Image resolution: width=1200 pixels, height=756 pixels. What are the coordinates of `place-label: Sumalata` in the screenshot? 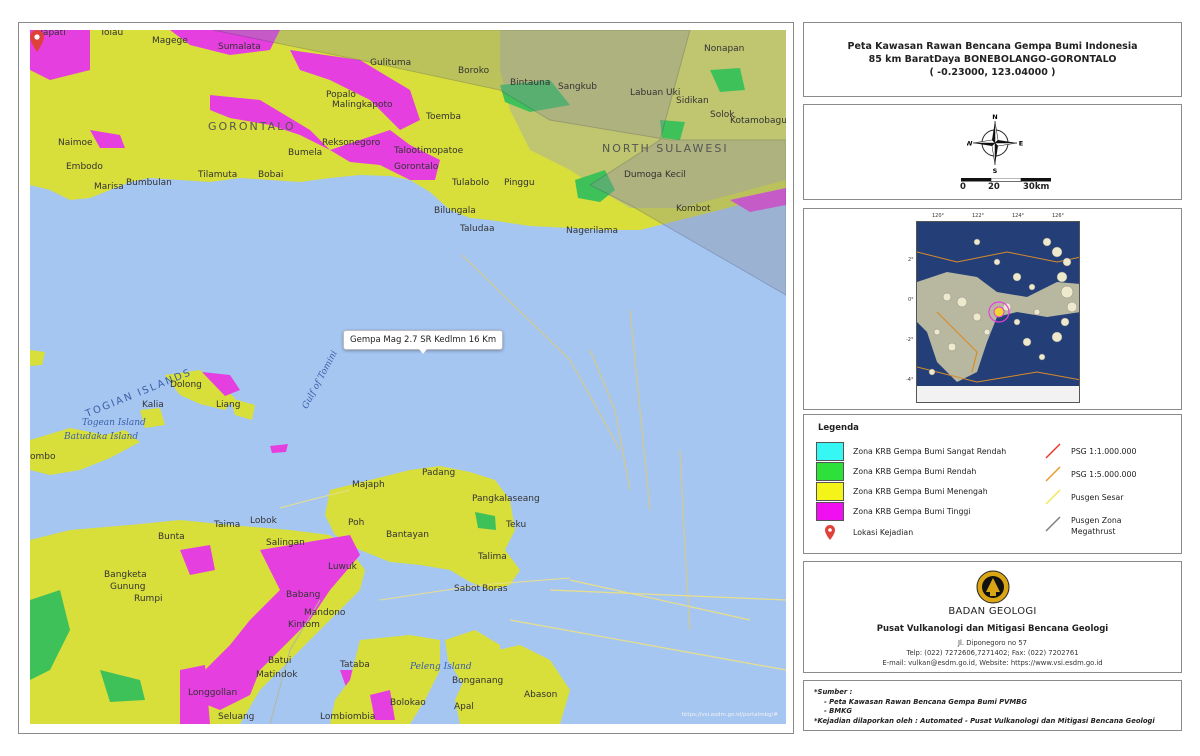 It's located at (239, 47).